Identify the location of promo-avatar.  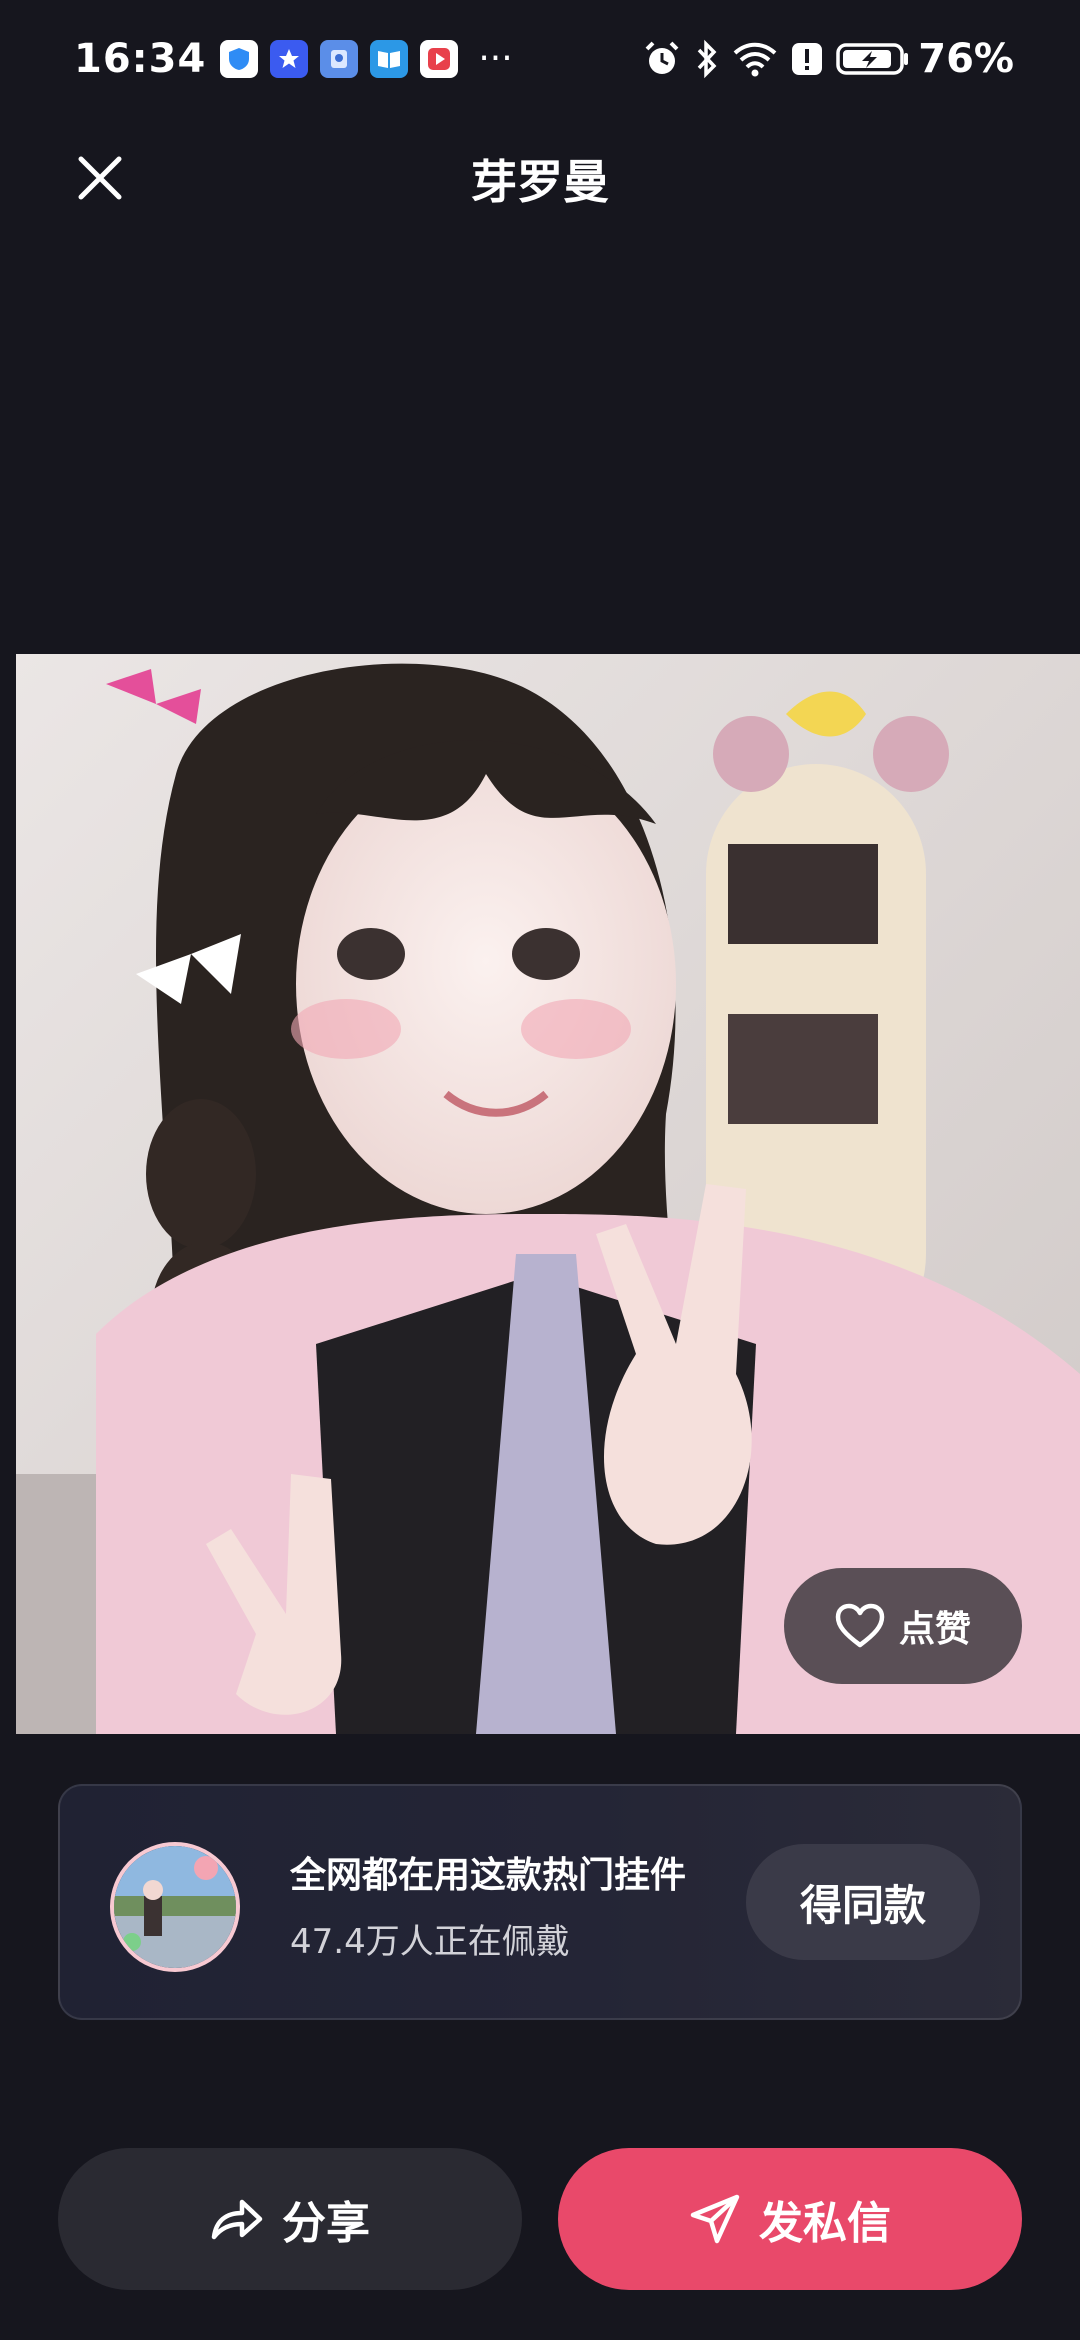
(175, 1907).